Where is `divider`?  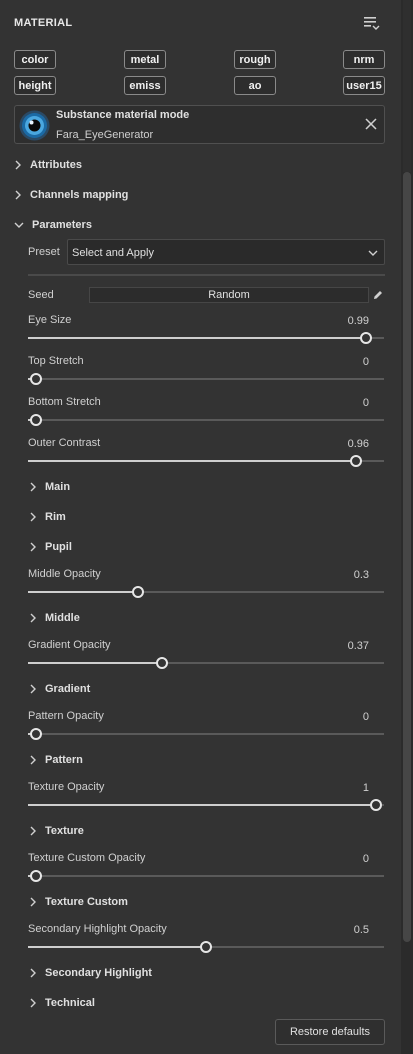
divider is located at coordinates (206, 275).